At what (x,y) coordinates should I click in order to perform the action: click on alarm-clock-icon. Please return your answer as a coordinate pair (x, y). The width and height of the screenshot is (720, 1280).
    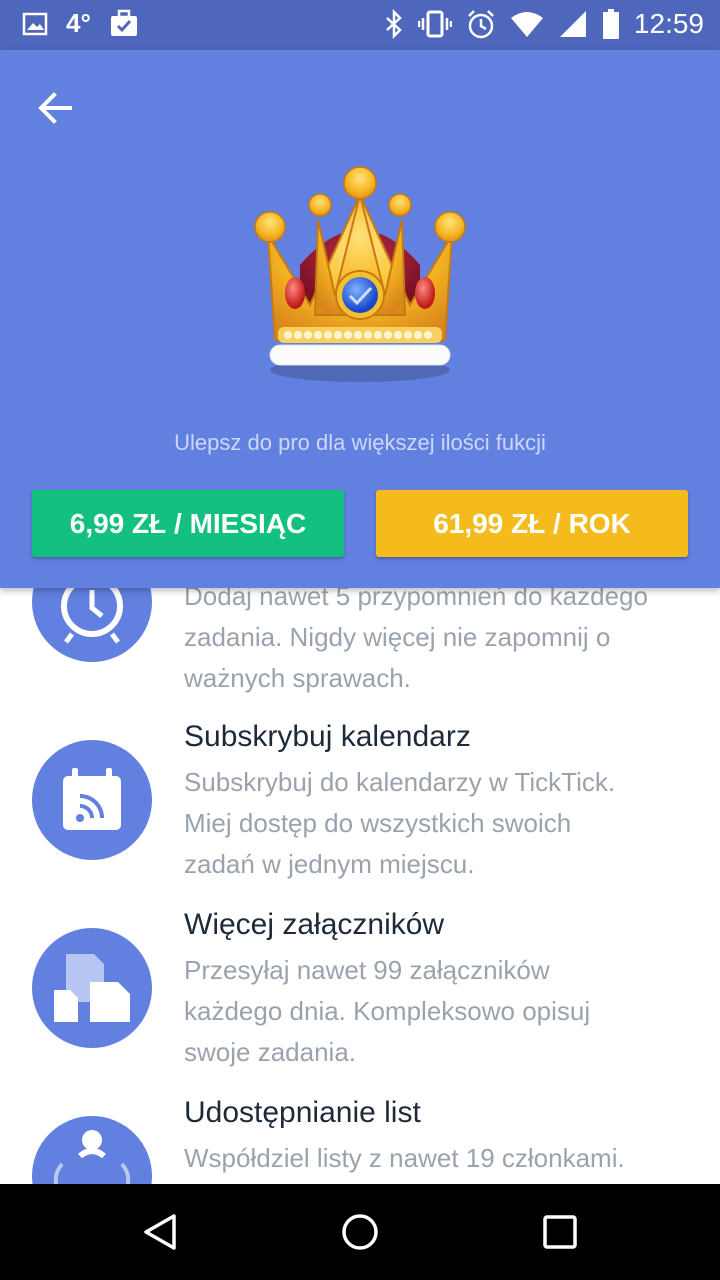
    Looking at the image, I should click on (92, 616).